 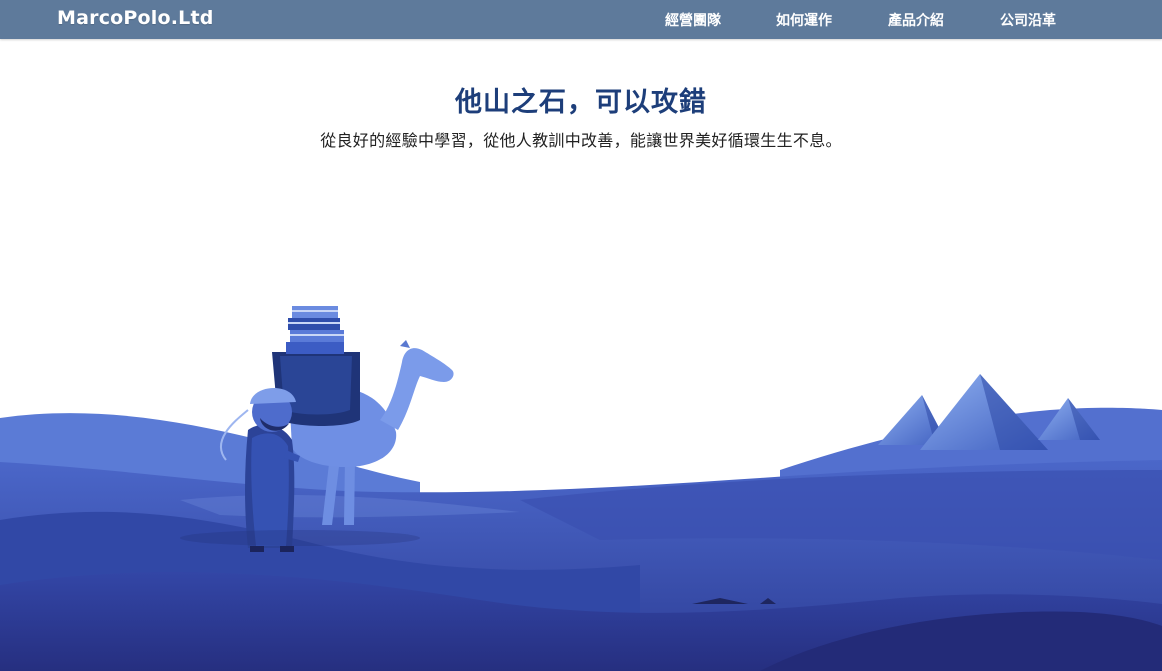 I want to click on dune-shadow-right, so click(x=841, y=515).